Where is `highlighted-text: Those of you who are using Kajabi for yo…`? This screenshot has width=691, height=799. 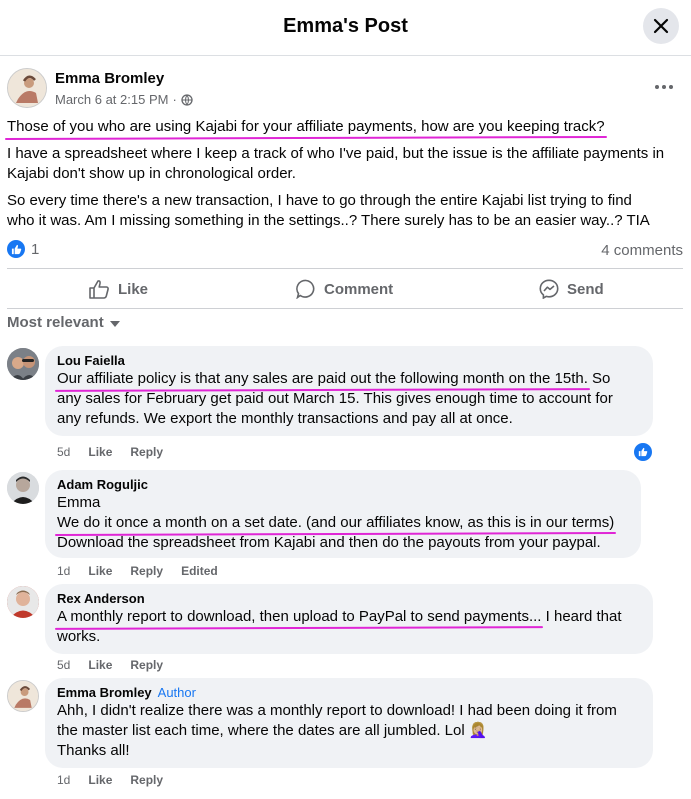 highlighted-text: Those of you who are using Kajabi for yo… is located at coordinates (306, 126).